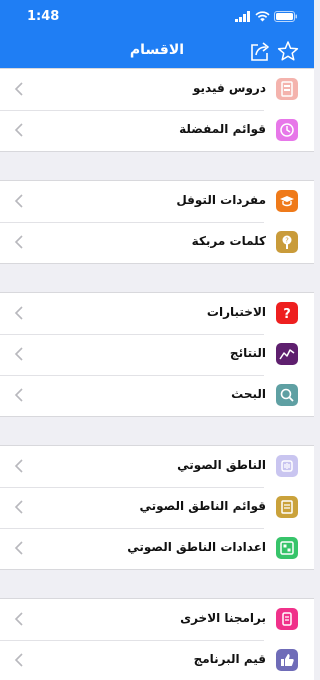 The image size is (320, 680). I want to click on settings-grid-icon, so click(287, 548).